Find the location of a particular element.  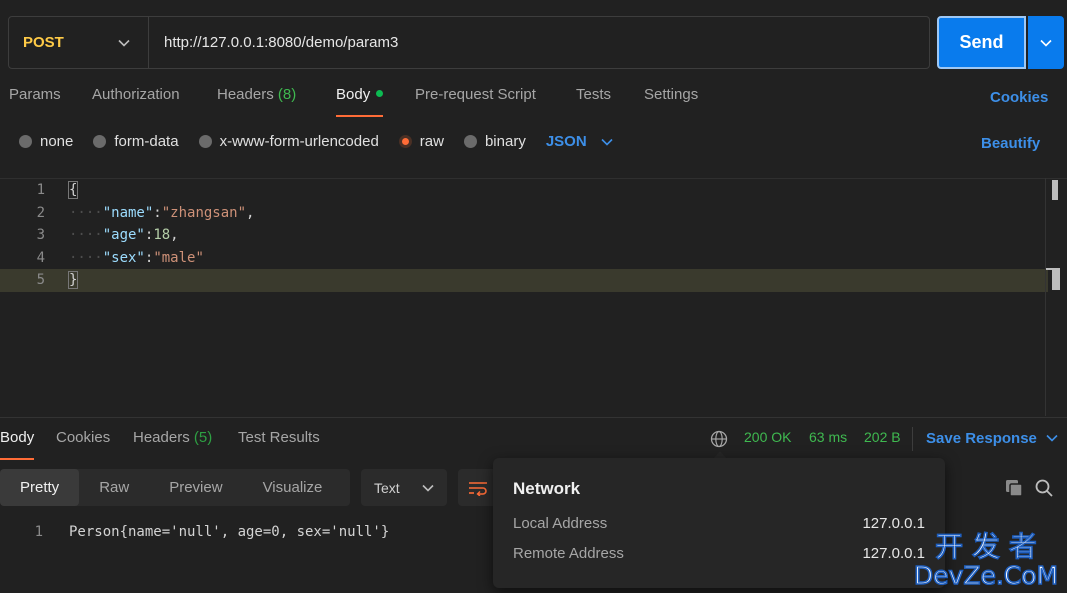

view-pretty: Pretty is located at coordinates (40, 487).